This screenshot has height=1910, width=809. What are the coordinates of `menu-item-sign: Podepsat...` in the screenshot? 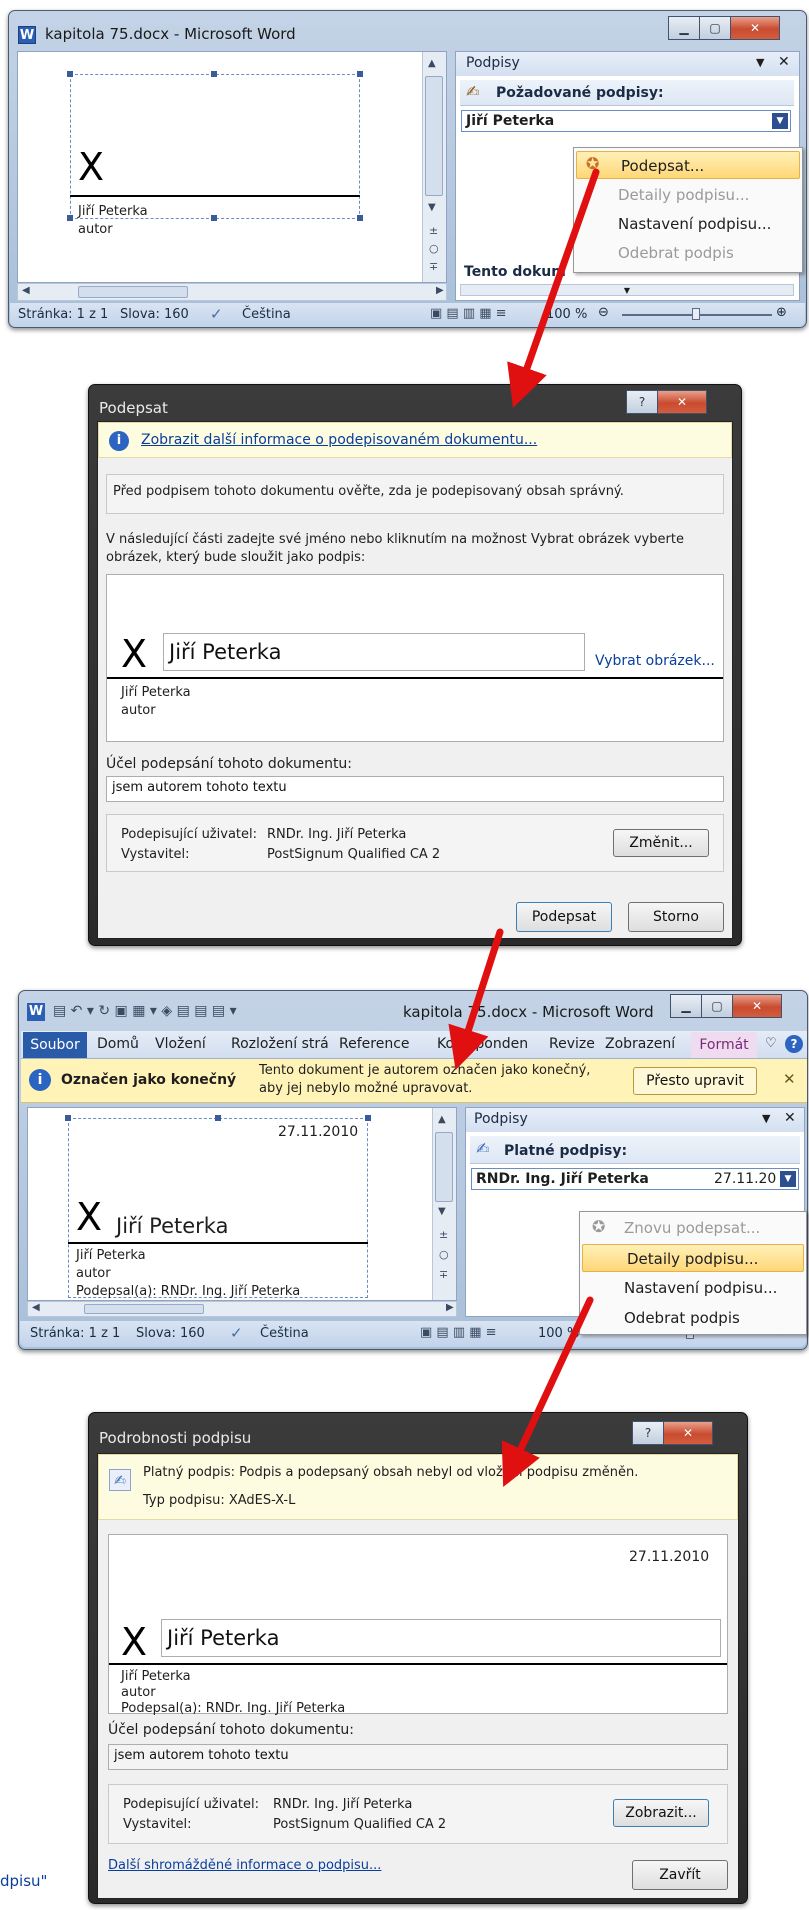 It's located at (688, 165).